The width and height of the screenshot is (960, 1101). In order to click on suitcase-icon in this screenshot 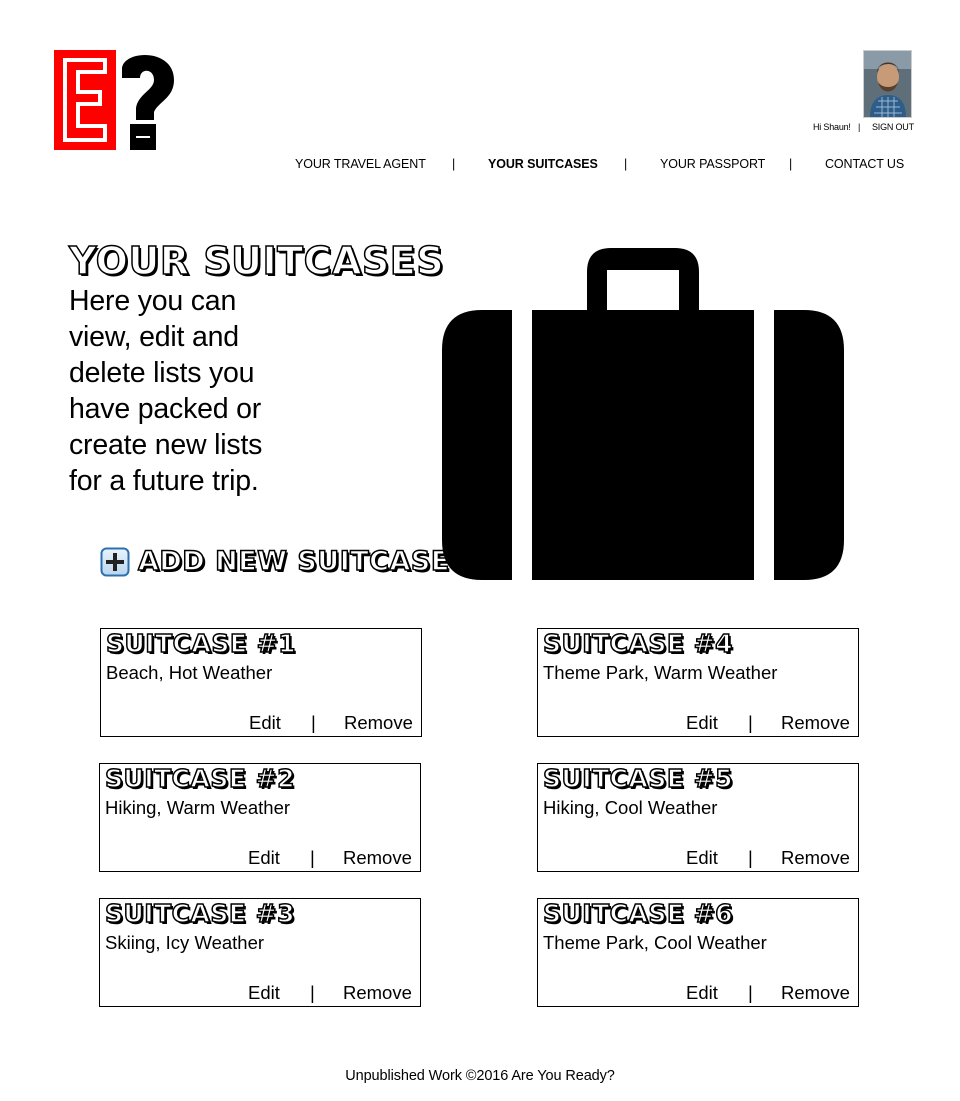, I will do `click(643, 414)`.